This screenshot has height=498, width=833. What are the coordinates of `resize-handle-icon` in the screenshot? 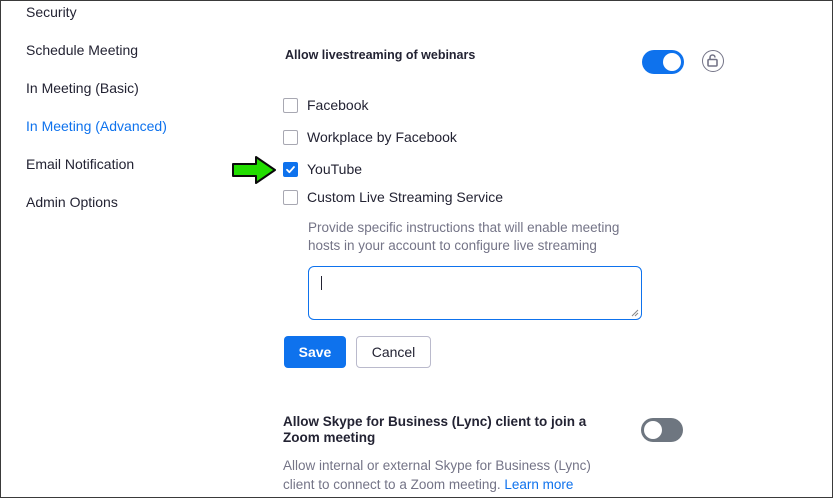 It's located at (635, 313).